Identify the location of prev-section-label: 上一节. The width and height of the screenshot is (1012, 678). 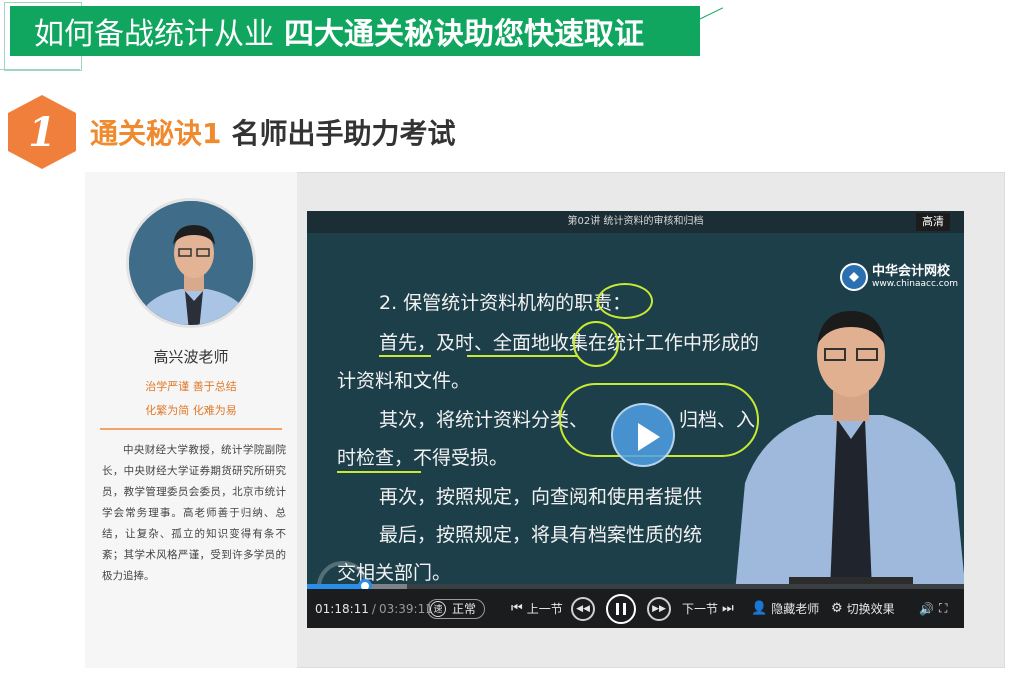
(544, 609).